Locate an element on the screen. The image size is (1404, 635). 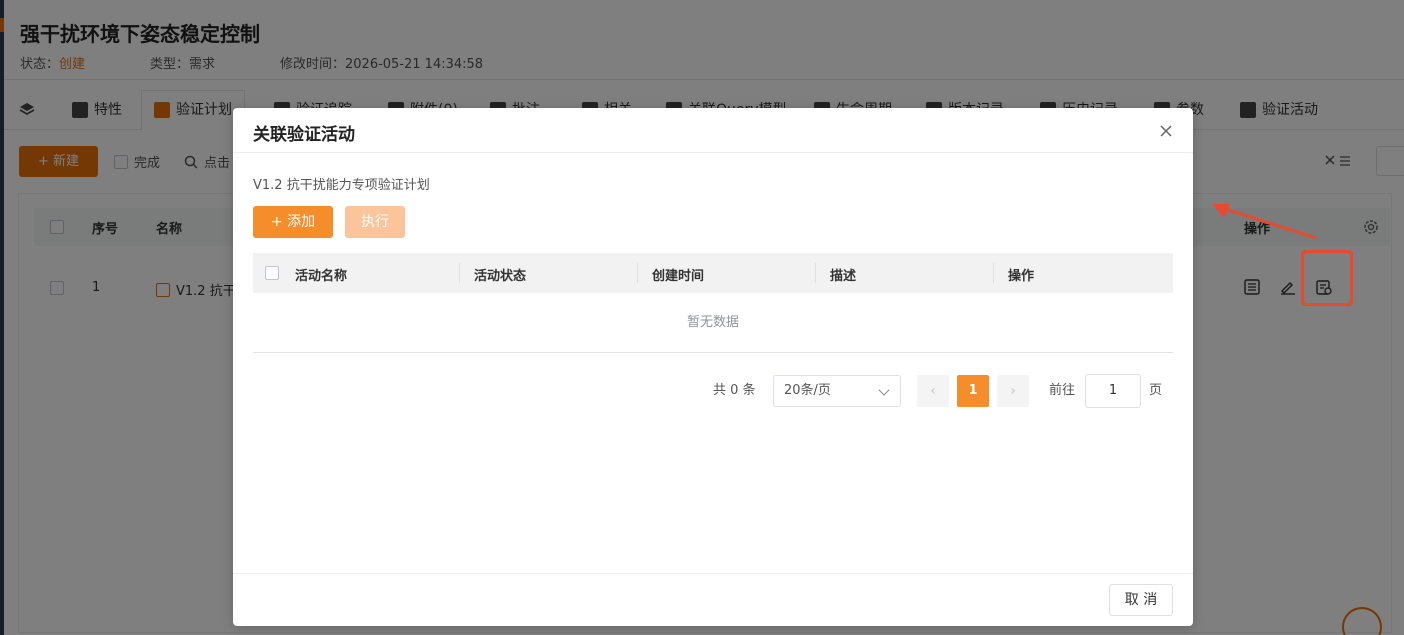
col-description: 描述 is located at coordinates (843, 276).